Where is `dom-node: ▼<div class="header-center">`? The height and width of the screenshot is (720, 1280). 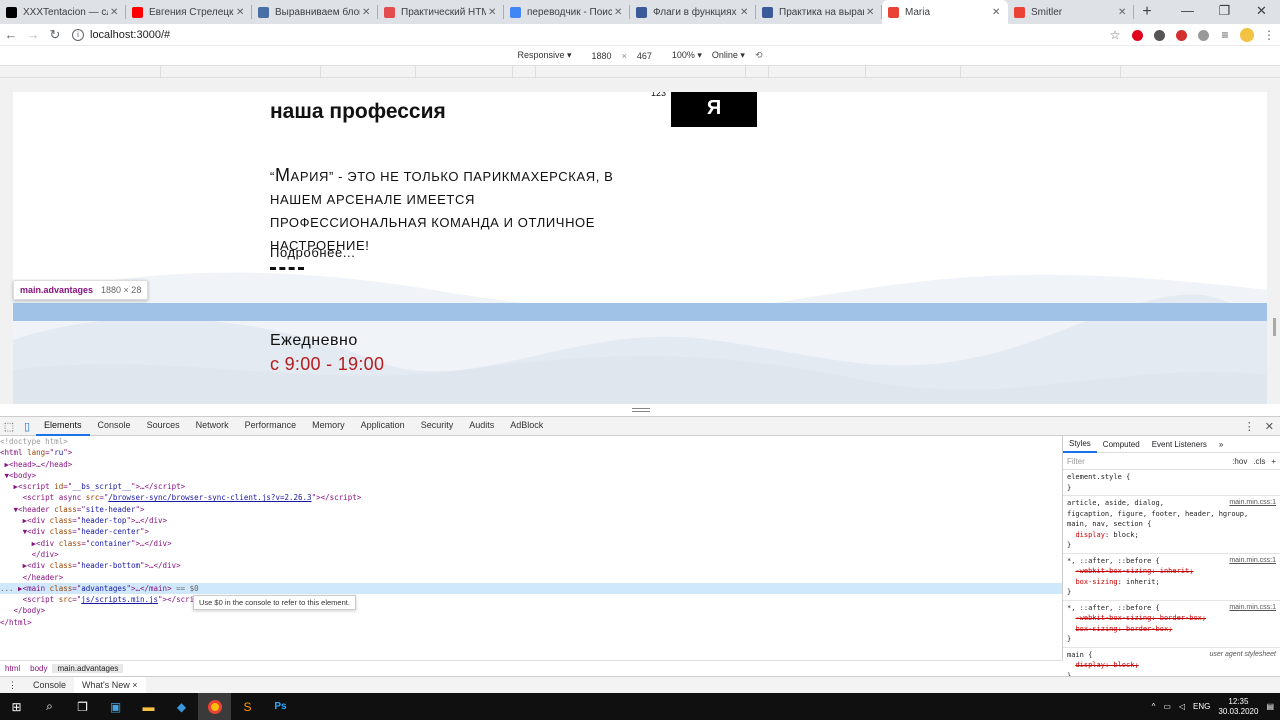
dom-node: ▼<div class="header-center"> is located at coordinates (531, 531).